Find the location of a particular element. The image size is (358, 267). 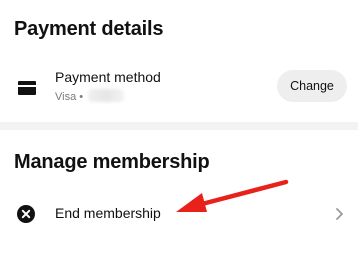

end-membership-row: End membership is located at coordinates (179, 214).